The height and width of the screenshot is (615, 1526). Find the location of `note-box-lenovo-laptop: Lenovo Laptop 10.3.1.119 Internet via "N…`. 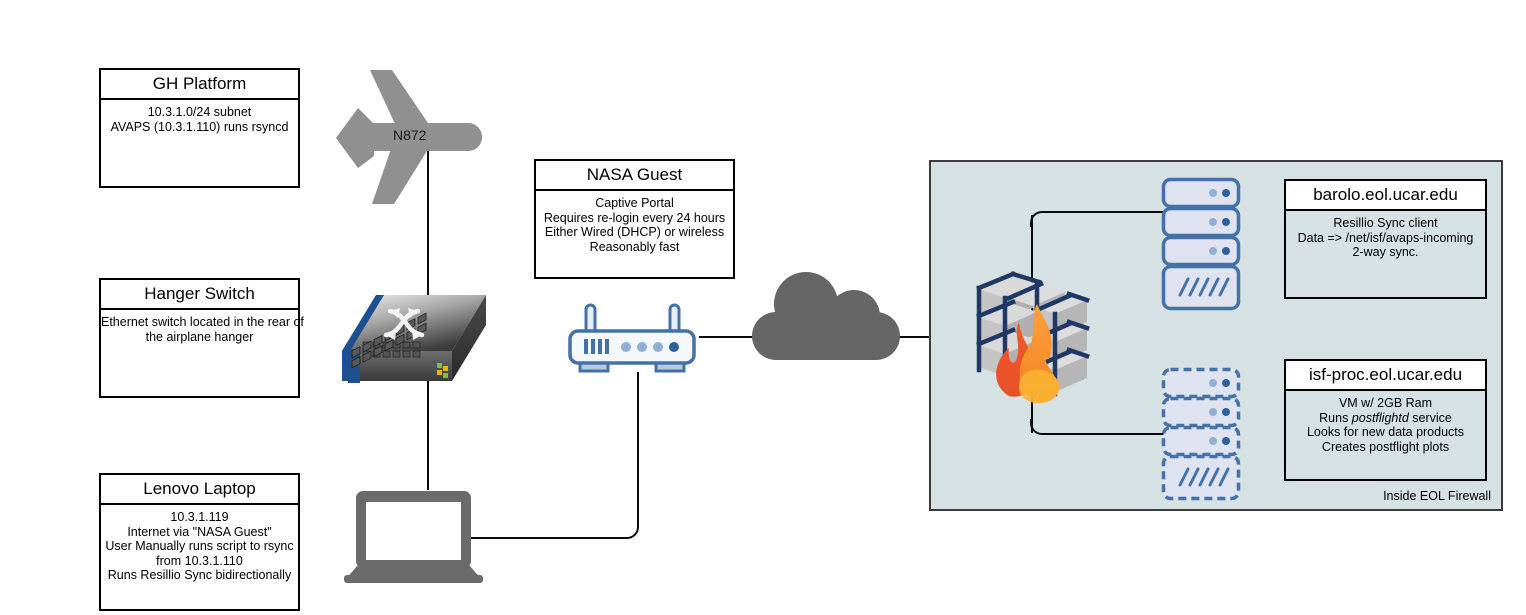

note-box-lenovo-laptop: Lenovo Laptop 10.3.1.119 Internet via "N… is located at coordinates (199, 542).